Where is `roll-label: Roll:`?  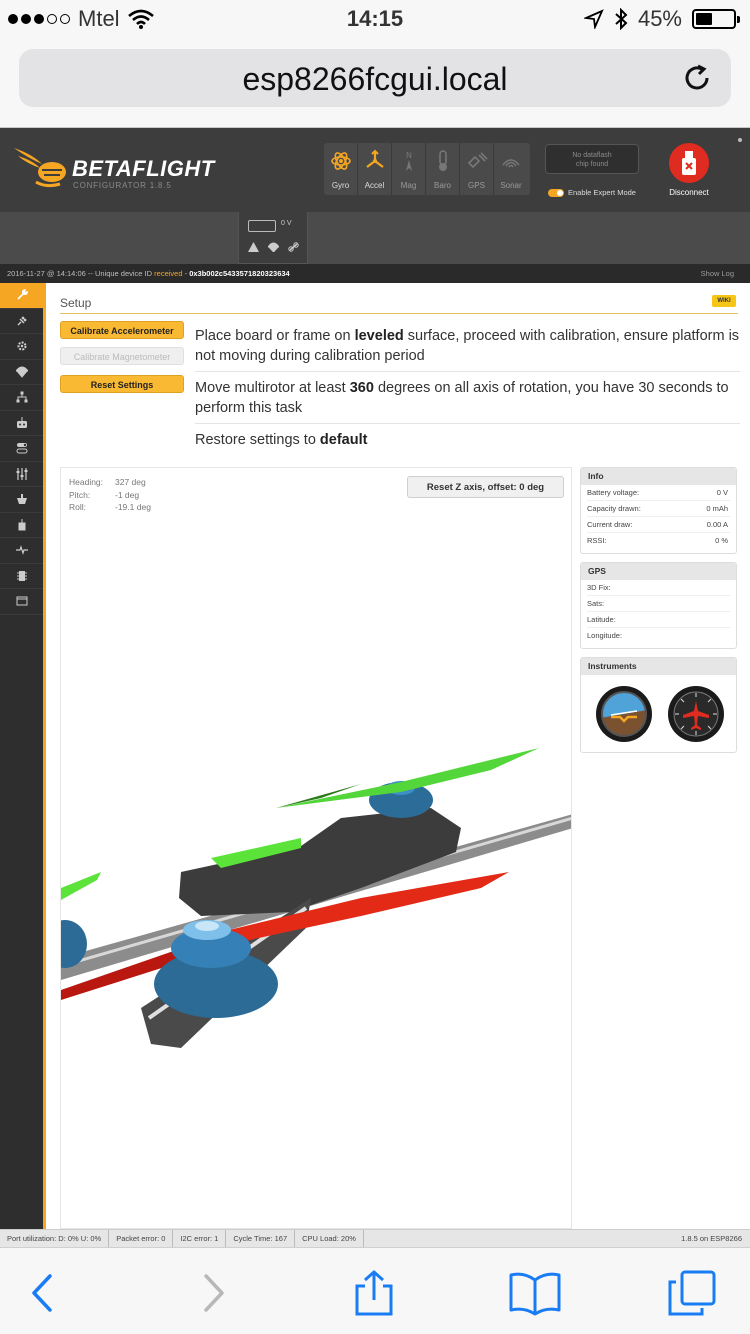
roll-label: Roll: is located at coordinates (78, 507).